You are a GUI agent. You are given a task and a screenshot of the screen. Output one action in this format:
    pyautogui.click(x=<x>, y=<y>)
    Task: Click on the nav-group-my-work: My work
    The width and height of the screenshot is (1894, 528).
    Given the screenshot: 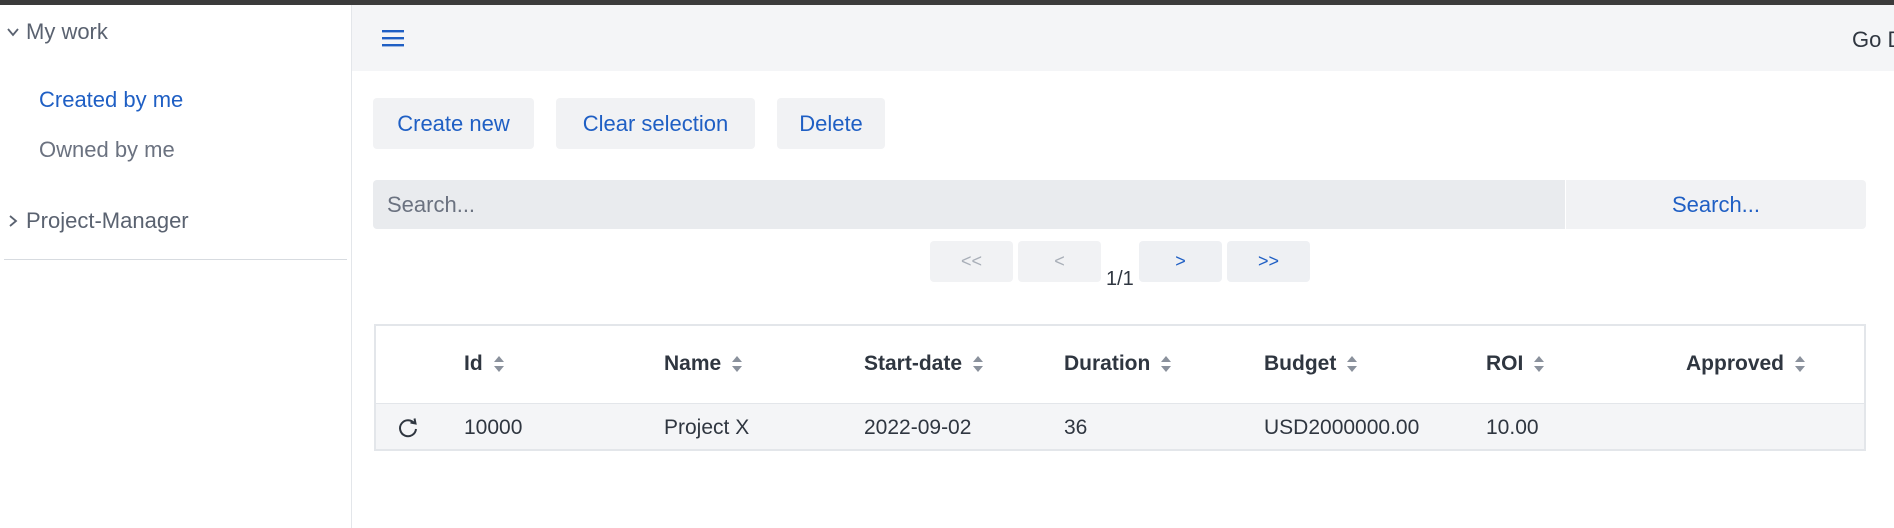 What is the action you would take?
    pyautogui.click(x=54, y=32)
    